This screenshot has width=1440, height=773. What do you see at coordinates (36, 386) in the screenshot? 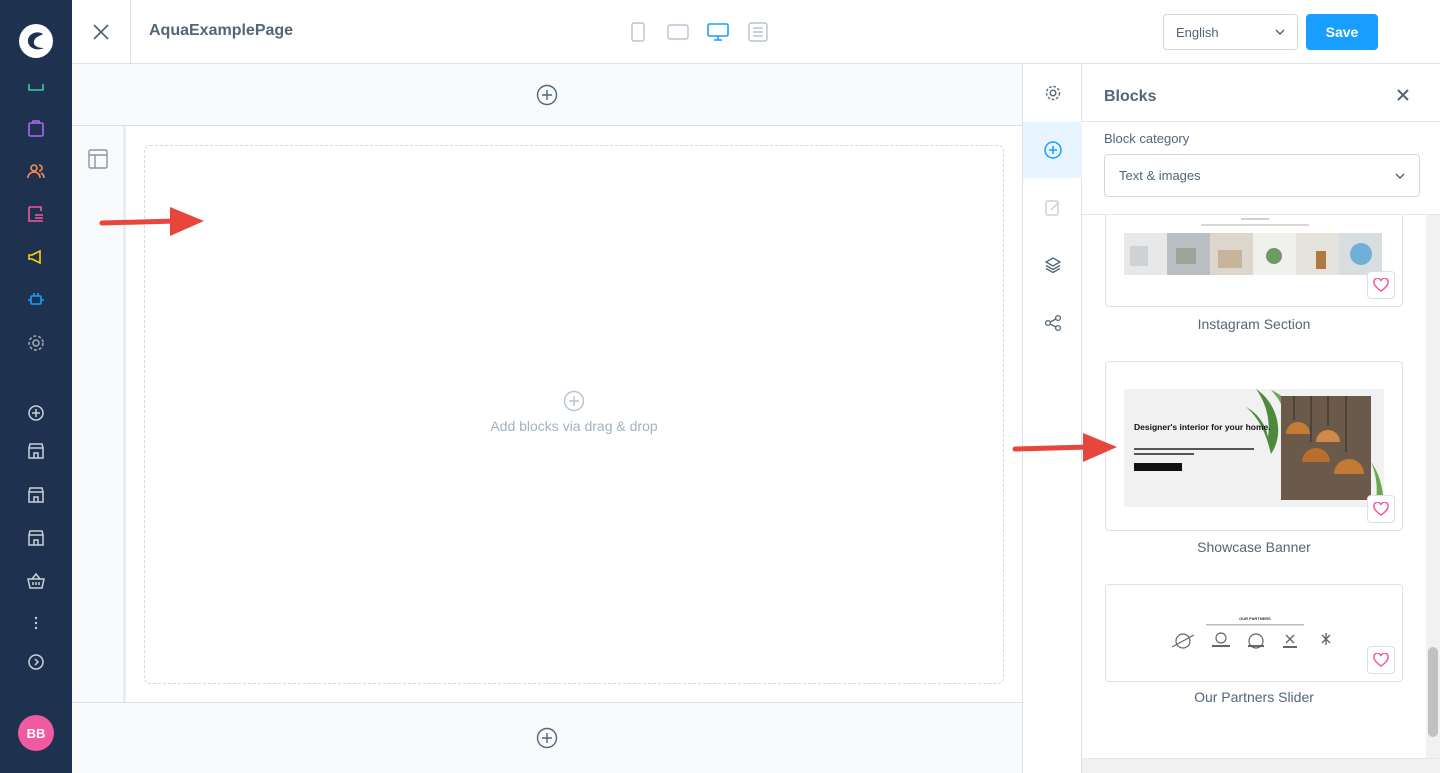
I see `app-sidebar: BB` at bounding box center [36, 386].